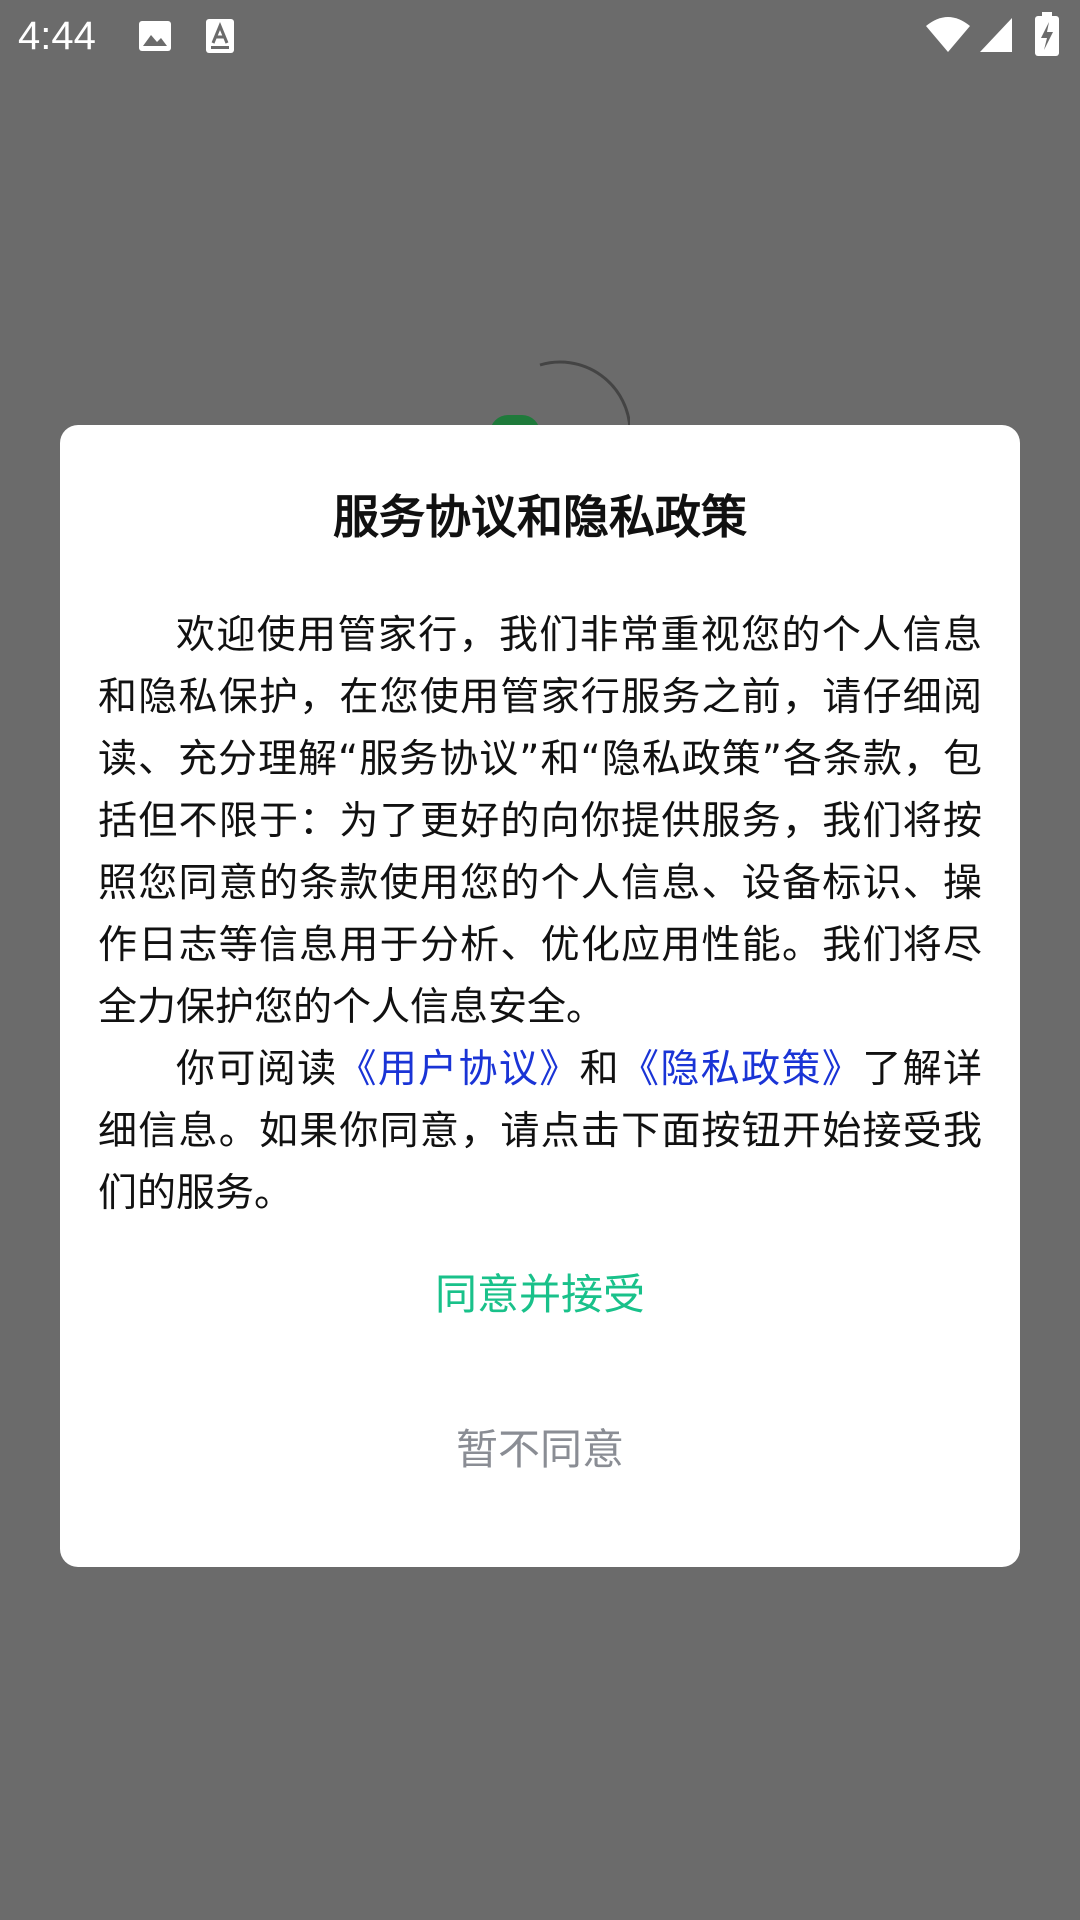 This screenshot has height=1920, width=1080. I want to click on keyboard-icon, so click(220, 38).